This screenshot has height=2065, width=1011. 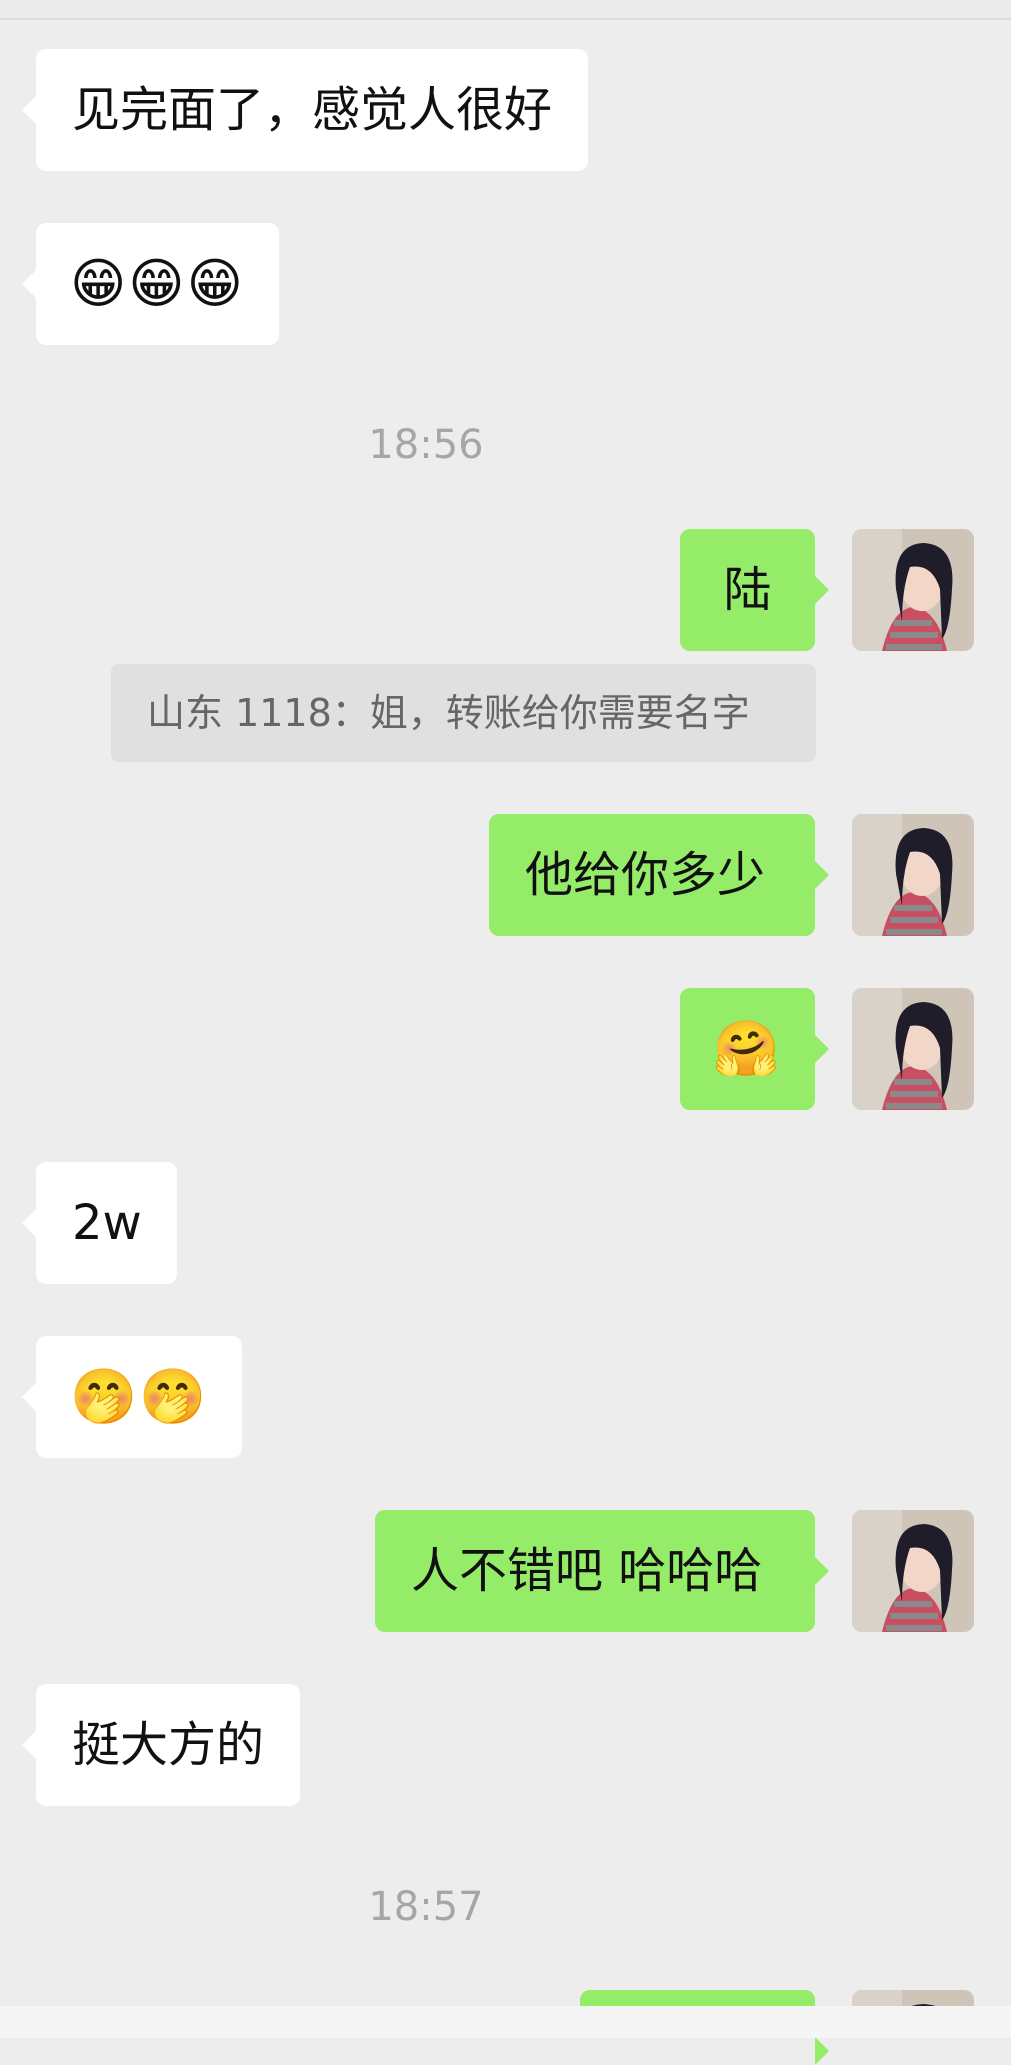 I want to click on message-bubble-left: 🤭🤭, so click(x=132, y=1397).